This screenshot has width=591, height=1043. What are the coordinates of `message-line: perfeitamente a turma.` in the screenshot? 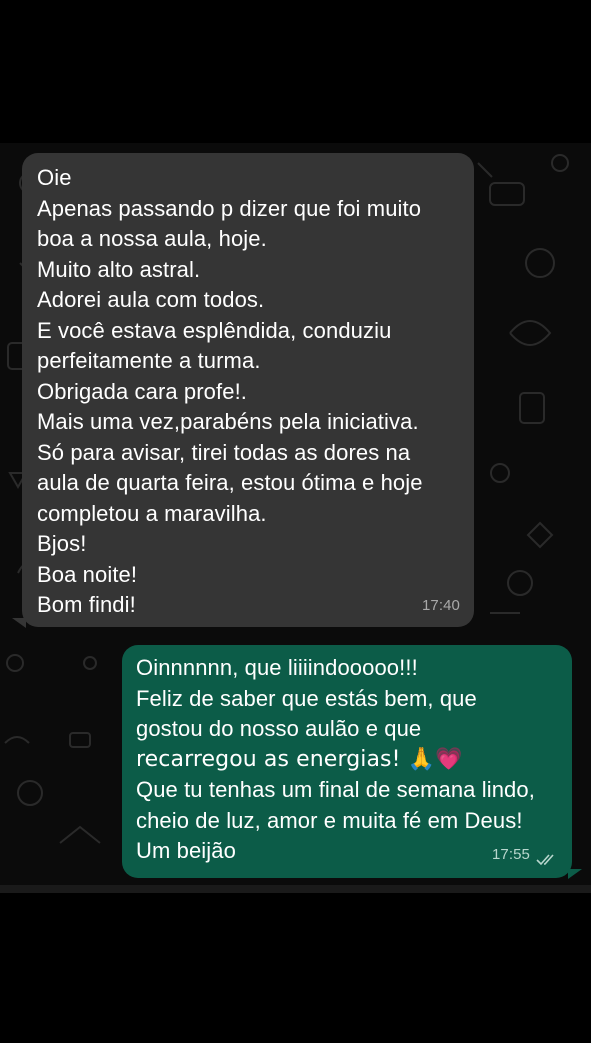 It's located at (149, 360).